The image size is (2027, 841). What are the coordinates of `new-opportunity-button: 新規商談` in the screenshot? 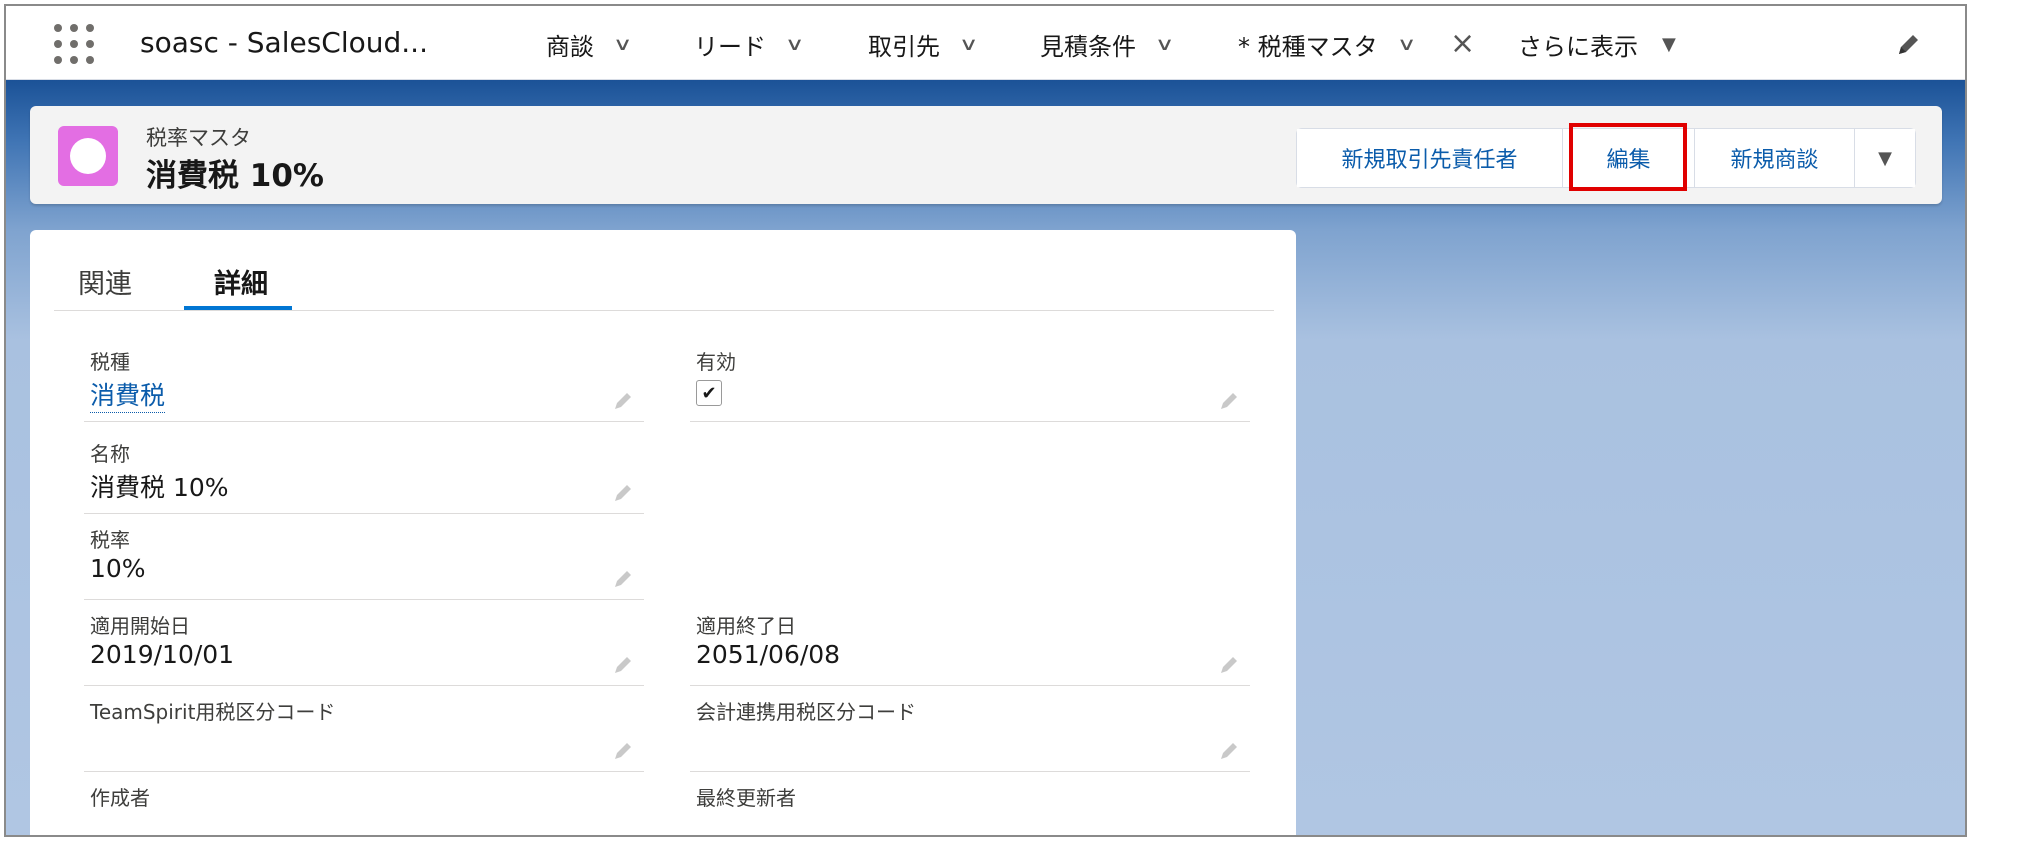 It's located at (1775, 158).